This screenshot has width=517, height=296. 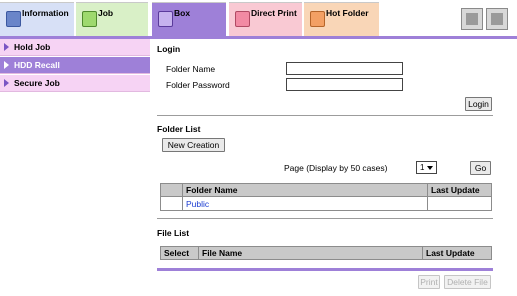 I want to click on column-header: Select, so click(x=179, y=253).